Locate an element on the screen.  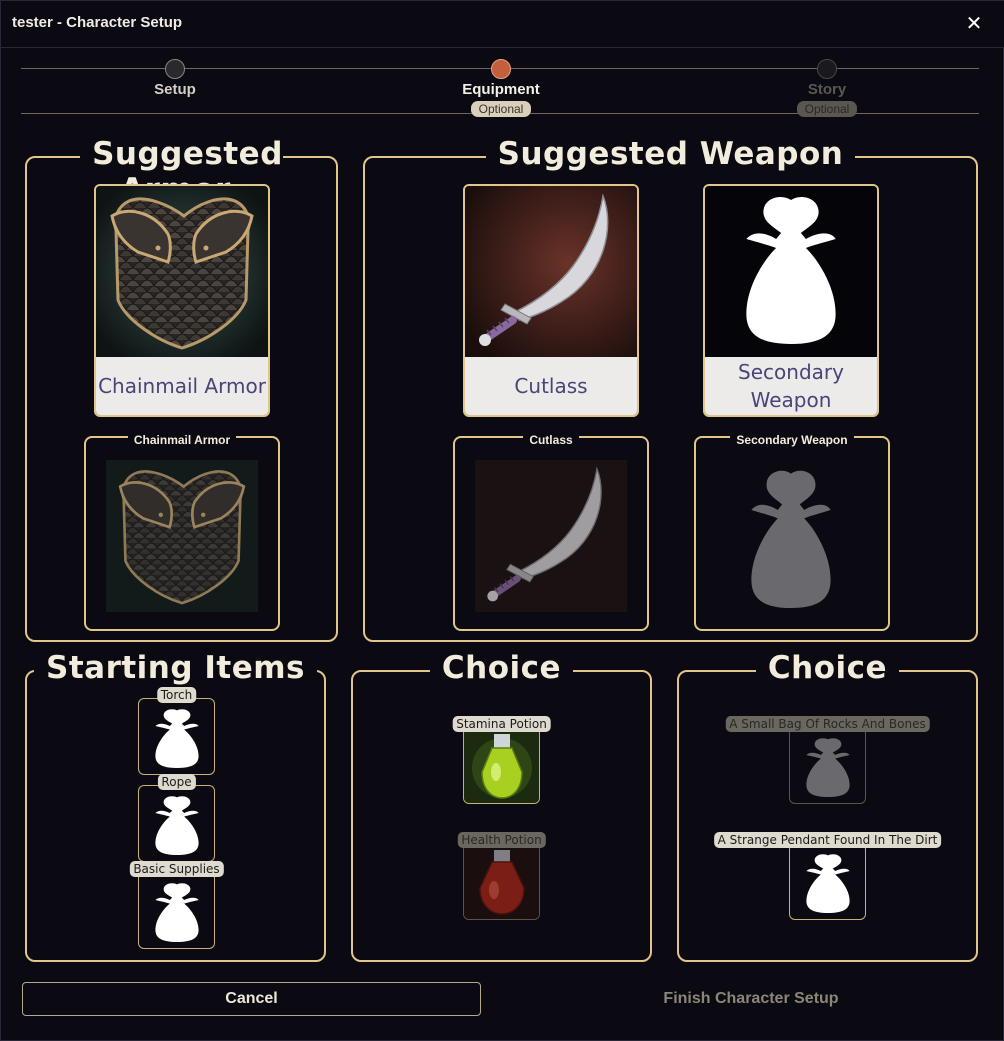
primary-weapon-slot: Cutlass is located at coordinates (551, 532).